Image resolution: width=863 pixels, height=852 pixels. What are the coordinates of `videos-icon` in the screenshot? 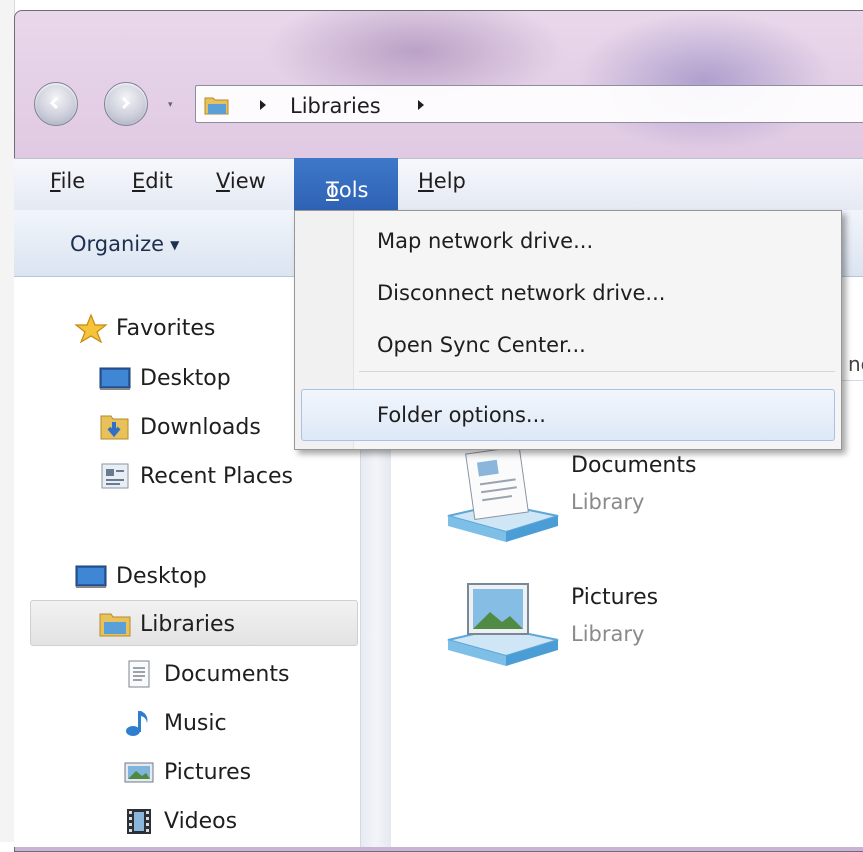 It's located at (139, 821).